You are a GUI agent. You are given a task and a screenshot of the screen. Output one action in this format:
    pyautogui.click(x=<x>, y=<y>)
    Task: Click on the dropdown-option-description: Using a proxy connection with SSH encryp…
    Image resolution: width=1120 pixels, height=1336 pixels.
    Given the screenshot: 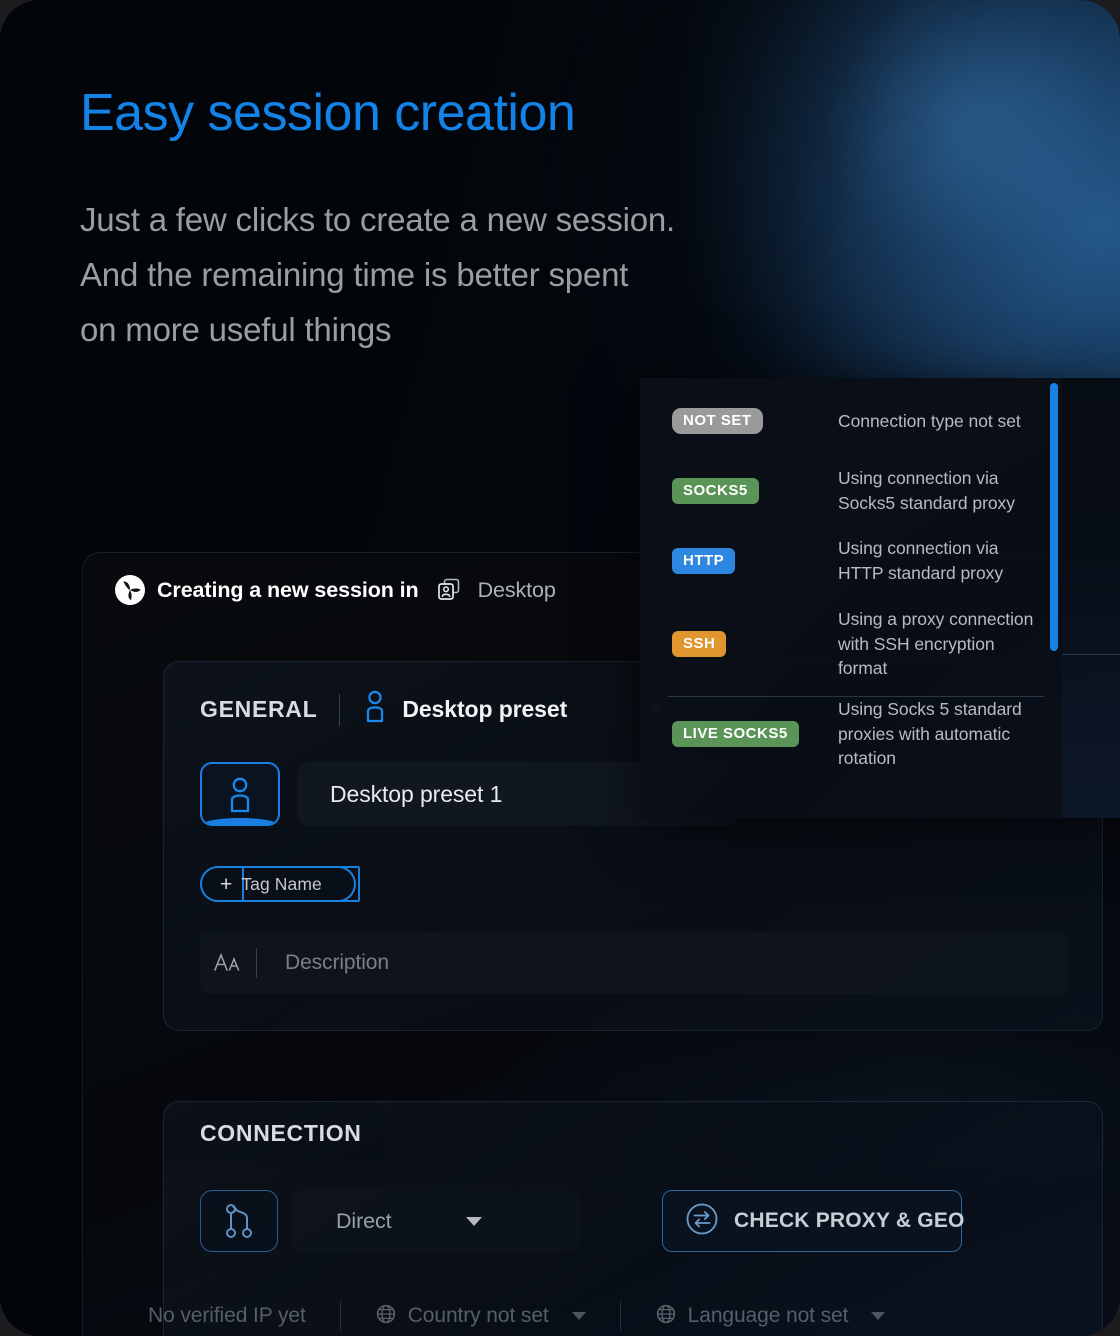 What is the action you would take?
    pyautogui.click(x=936, y=643)
    